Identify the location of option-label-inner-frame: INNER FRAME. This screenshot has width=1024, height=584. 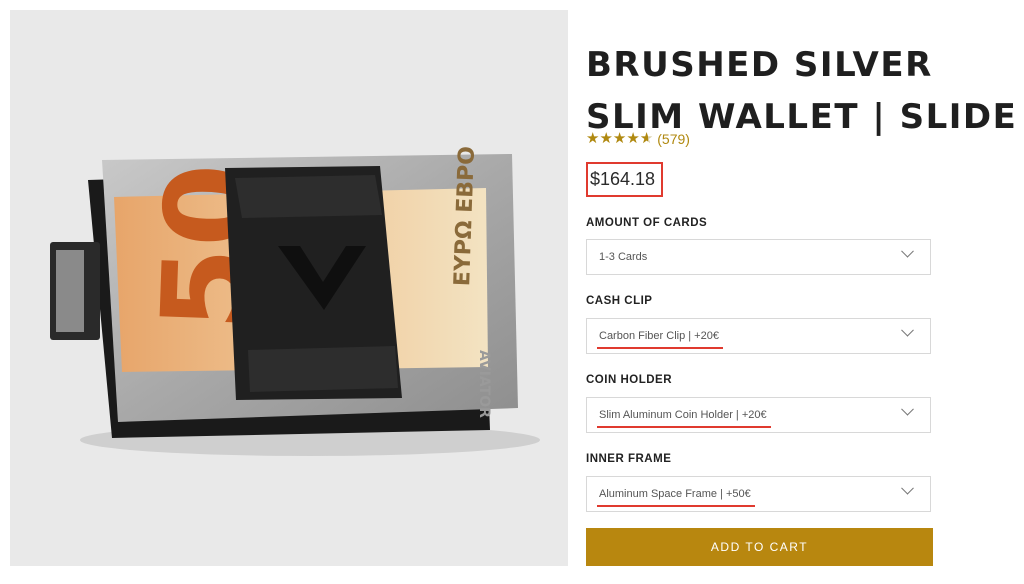
(629, 459).